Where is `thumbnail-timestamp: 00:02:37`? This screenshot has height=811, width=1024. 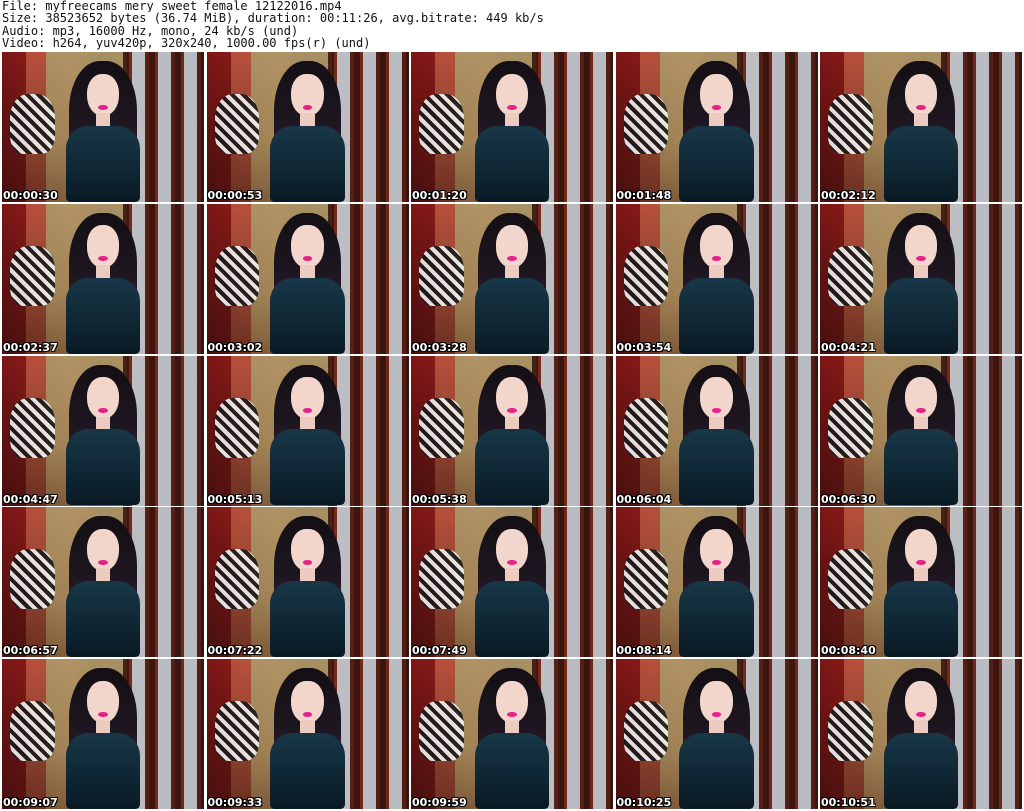
thumbnail-timestamp: 00:02:37 is located at coordinates (30, 347).